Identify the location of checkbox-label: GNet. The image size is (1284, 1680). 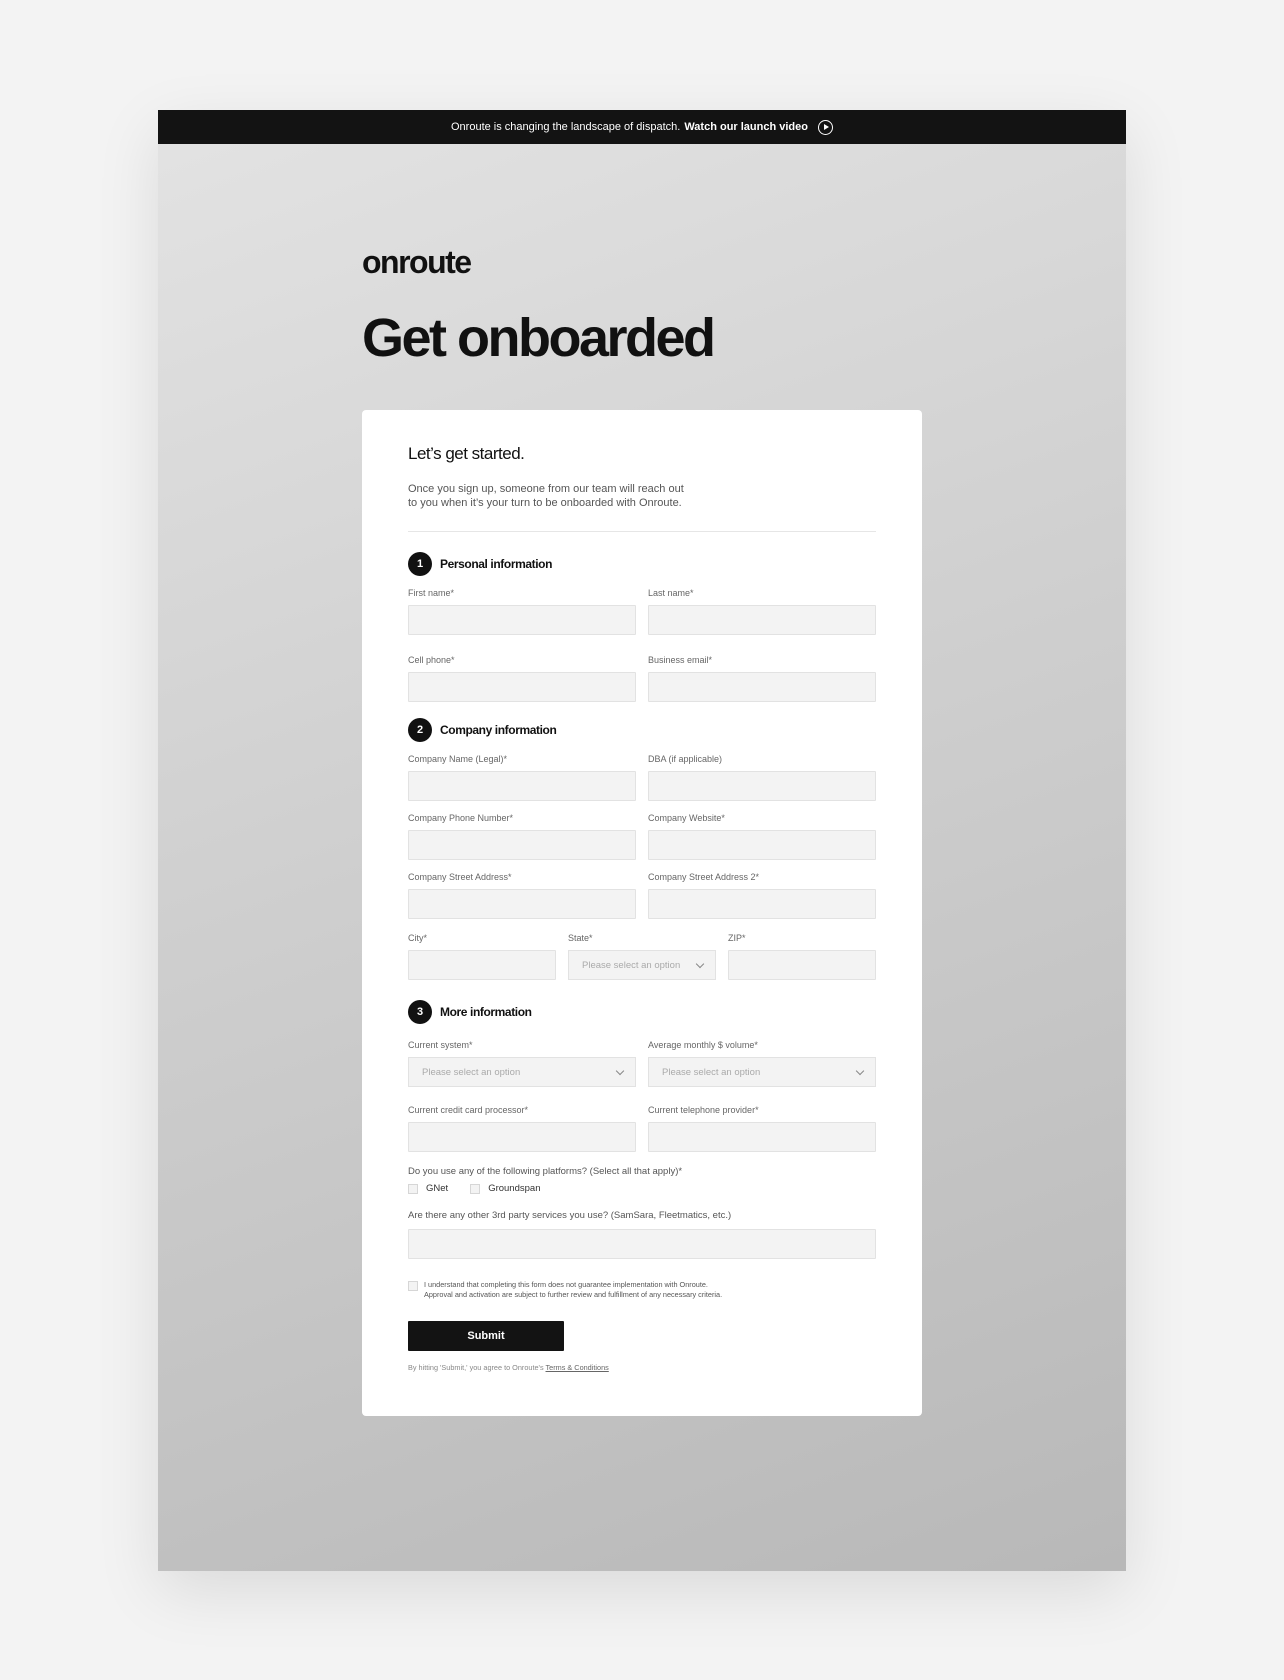
(437, 1188).